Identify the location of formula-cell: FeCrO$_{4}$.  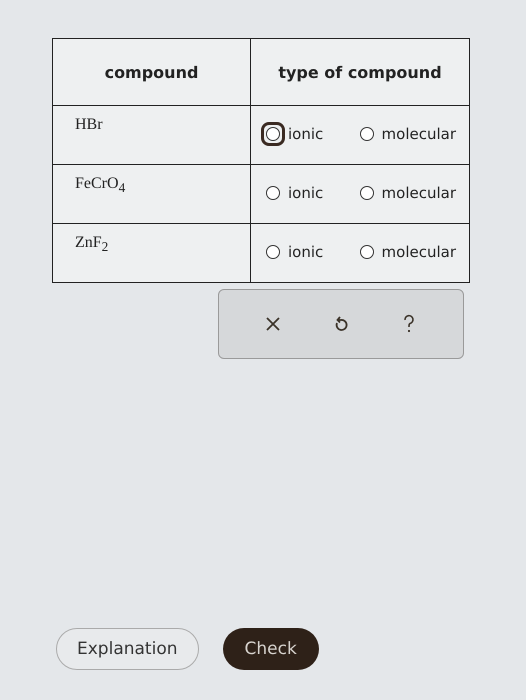
(151, 194).